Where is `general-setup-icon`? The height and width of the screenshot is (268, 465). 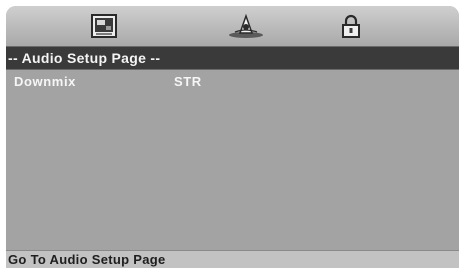 general-setup-icon is located at coordinates (104, 26).